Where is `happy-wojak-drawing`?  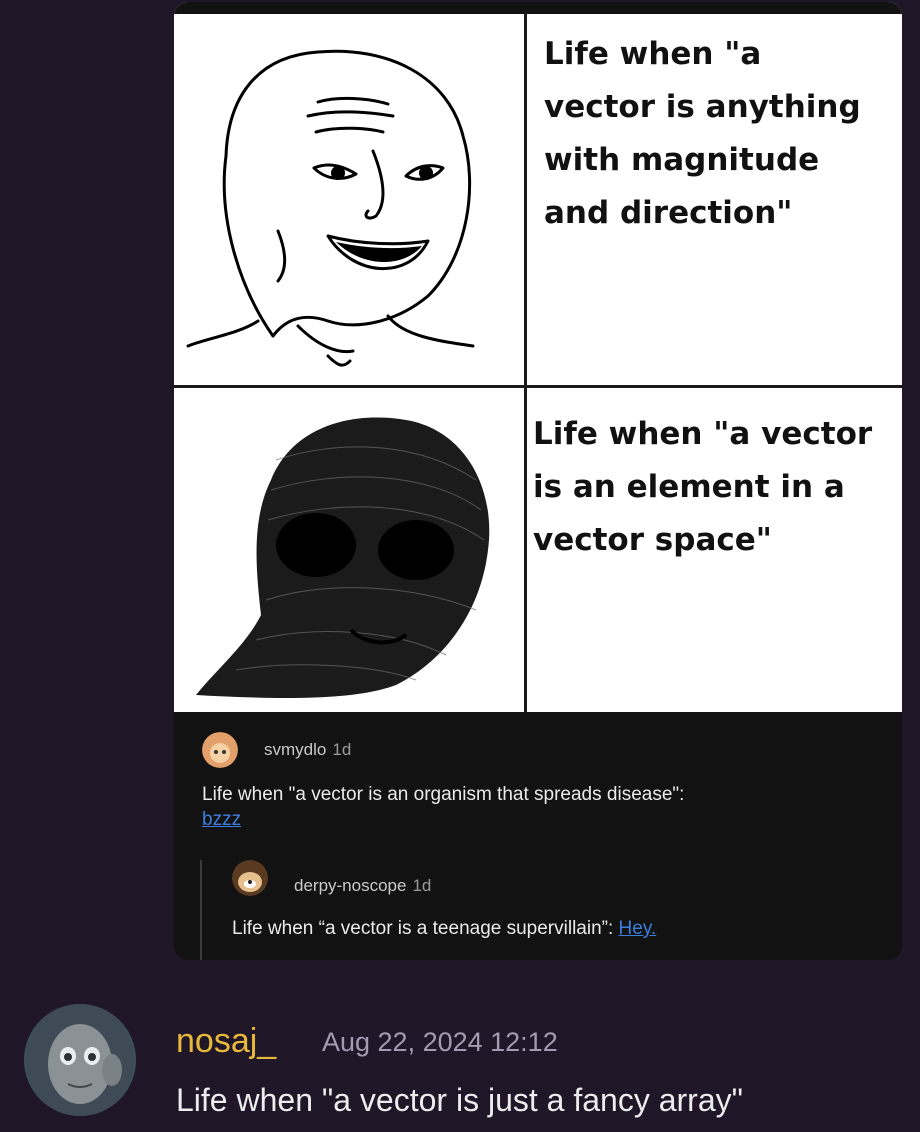 happy-wojak-drawing is located at coordinates (330, 208).